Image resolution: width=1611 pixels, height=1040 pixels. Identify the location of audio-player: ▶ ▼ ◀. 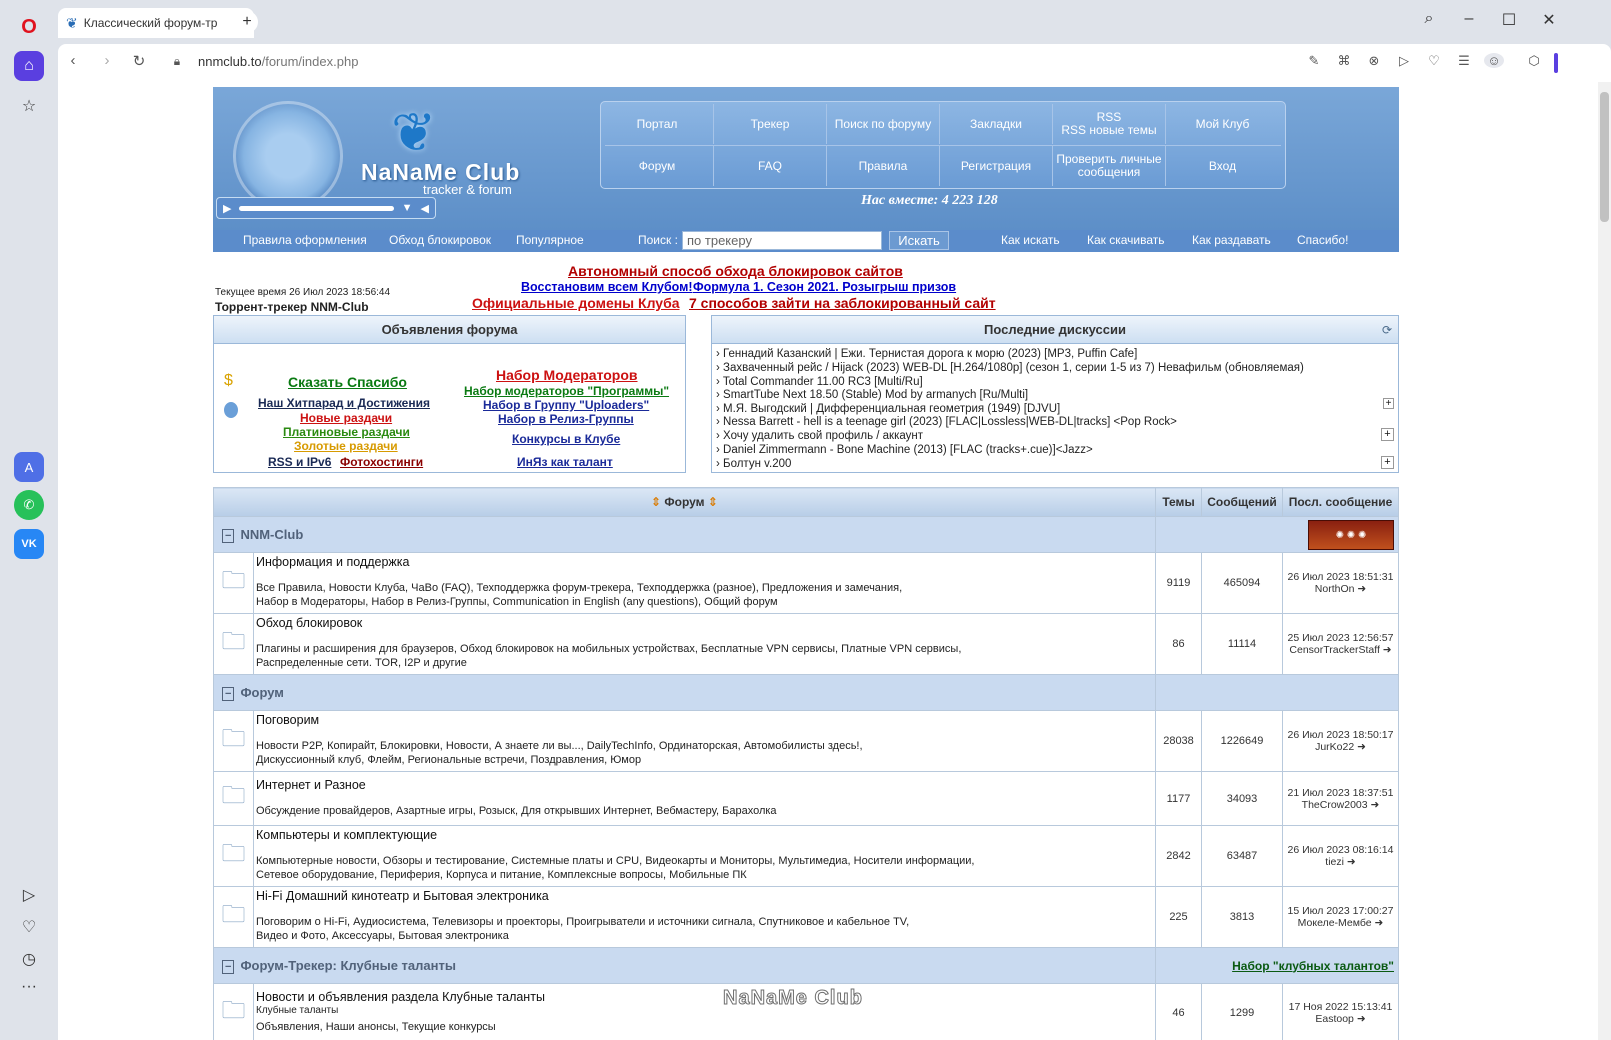
(326, 208).